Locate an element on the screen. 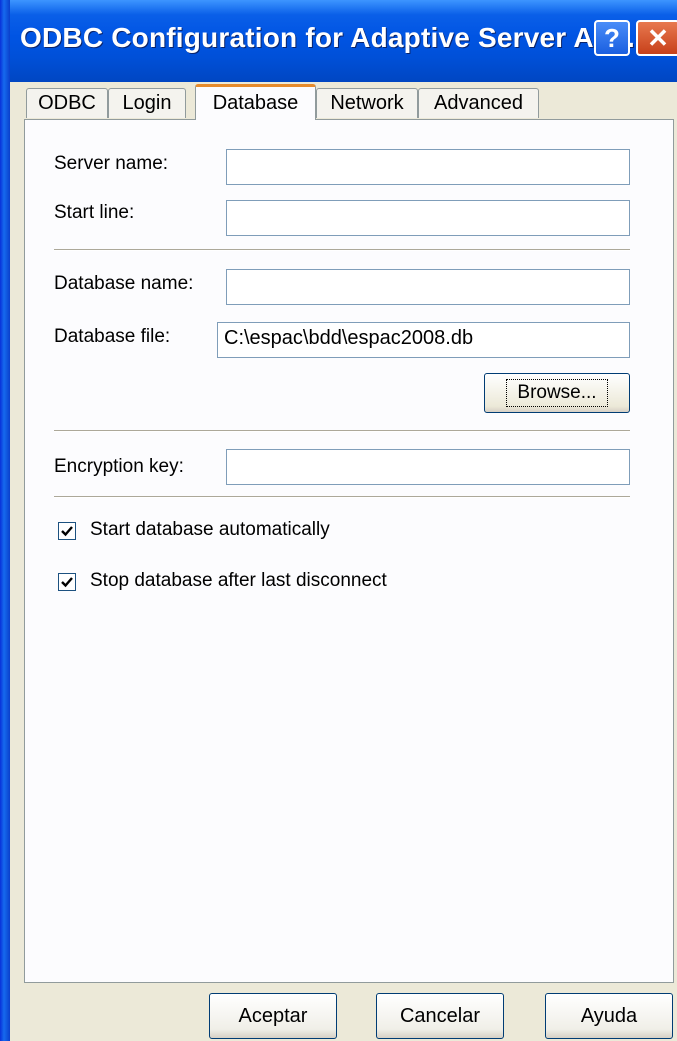 The height and width of the screenshot is (1041, 677). tab-database-label: Database is located at coordinates (255, 103).